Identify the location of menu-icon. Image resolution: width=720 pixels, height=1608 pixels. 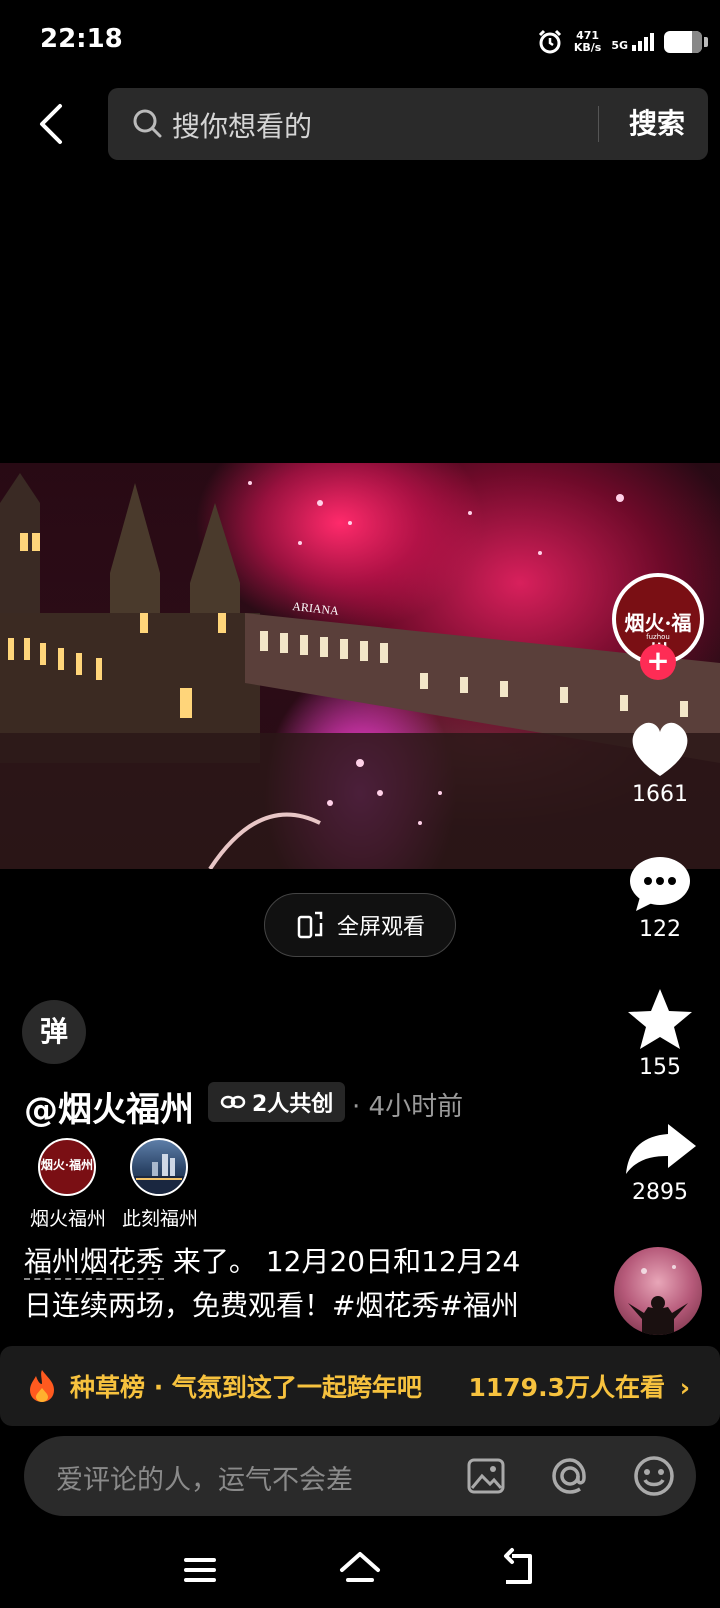
(200, 1570).